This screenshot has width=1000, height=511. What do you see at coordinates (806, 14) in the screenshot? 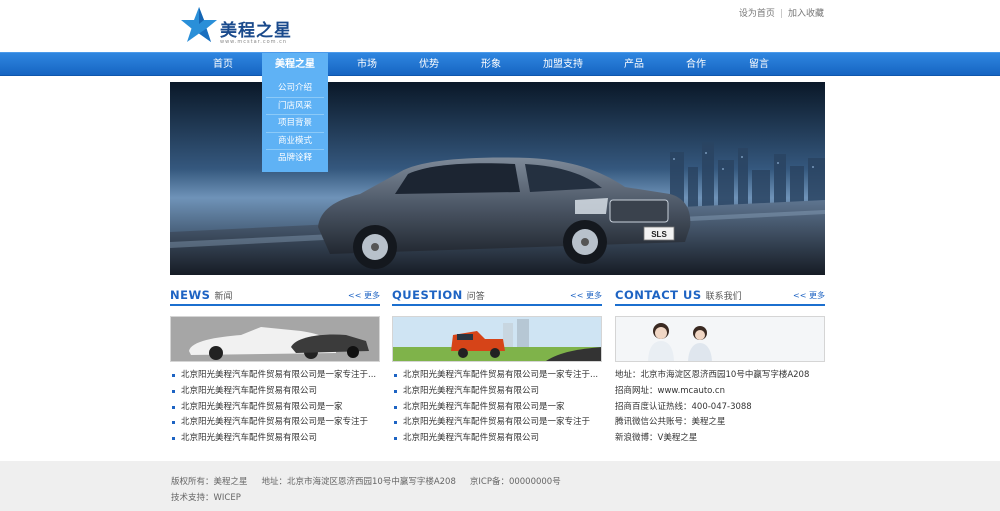
I see `add-favorite-link: 加入收藏` at bounding box center [806, 14].